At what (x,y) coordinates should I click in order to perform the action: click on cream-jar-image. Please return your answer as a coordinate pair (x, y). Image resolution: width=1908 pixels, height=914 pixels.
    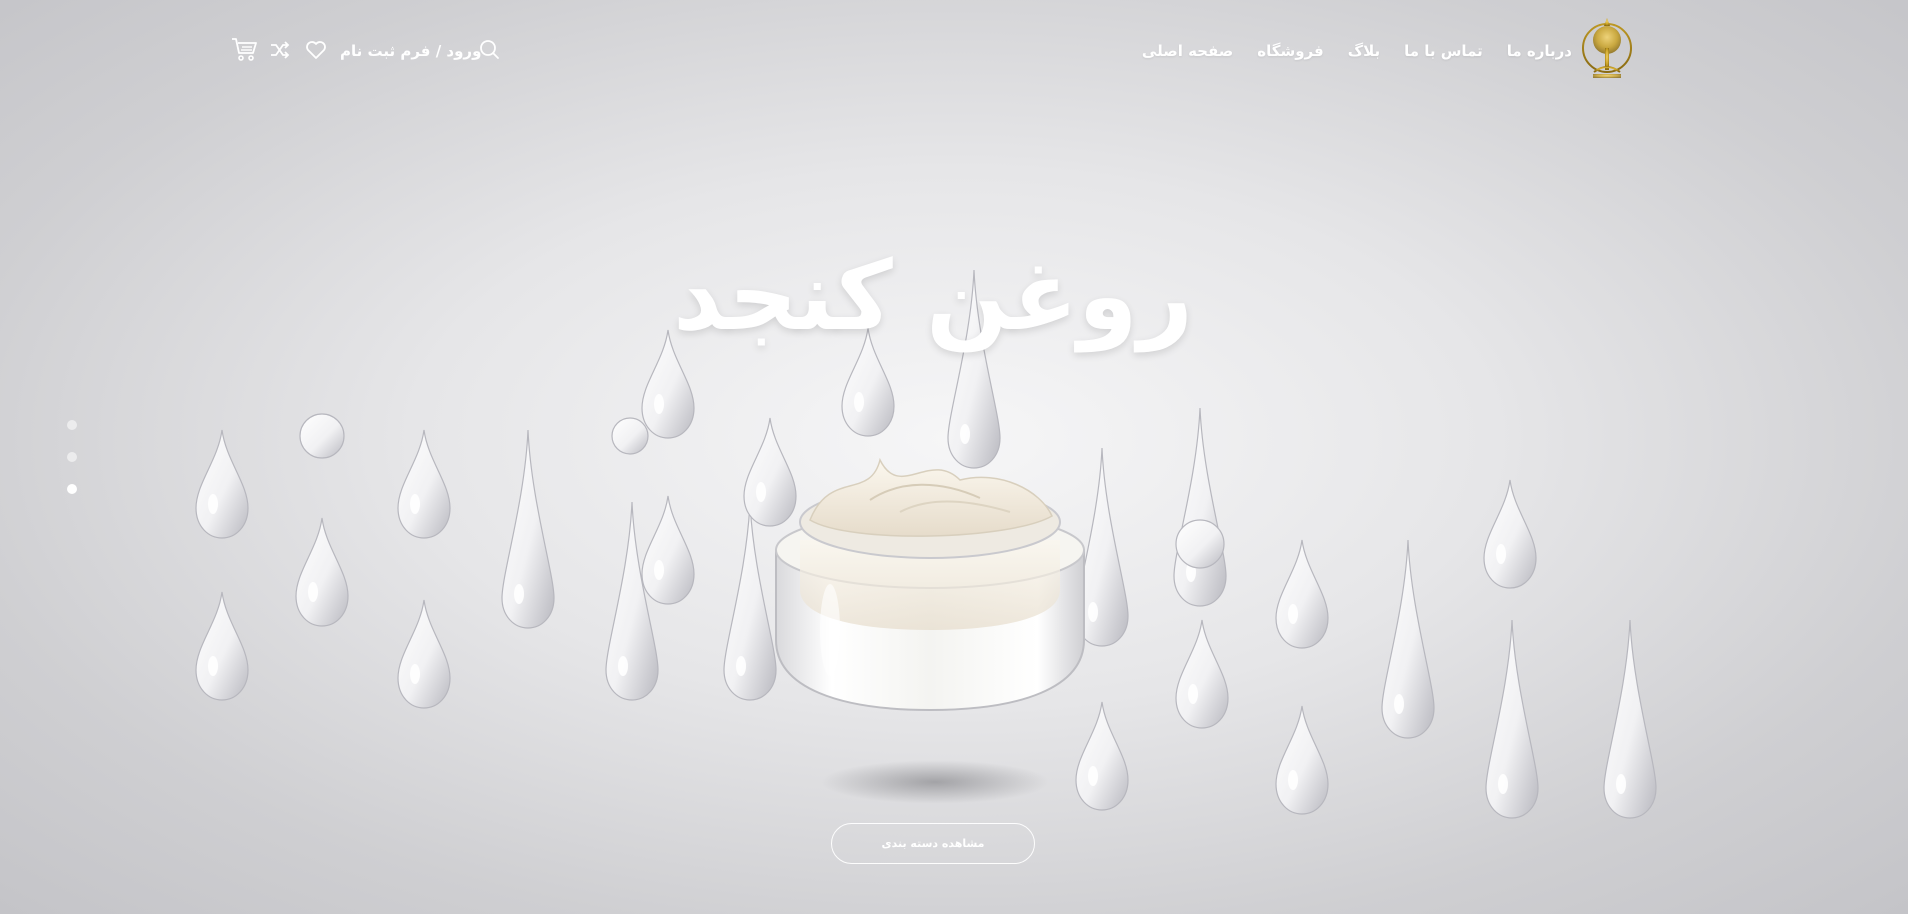
    Looking at the image, I should click on (930, 584).